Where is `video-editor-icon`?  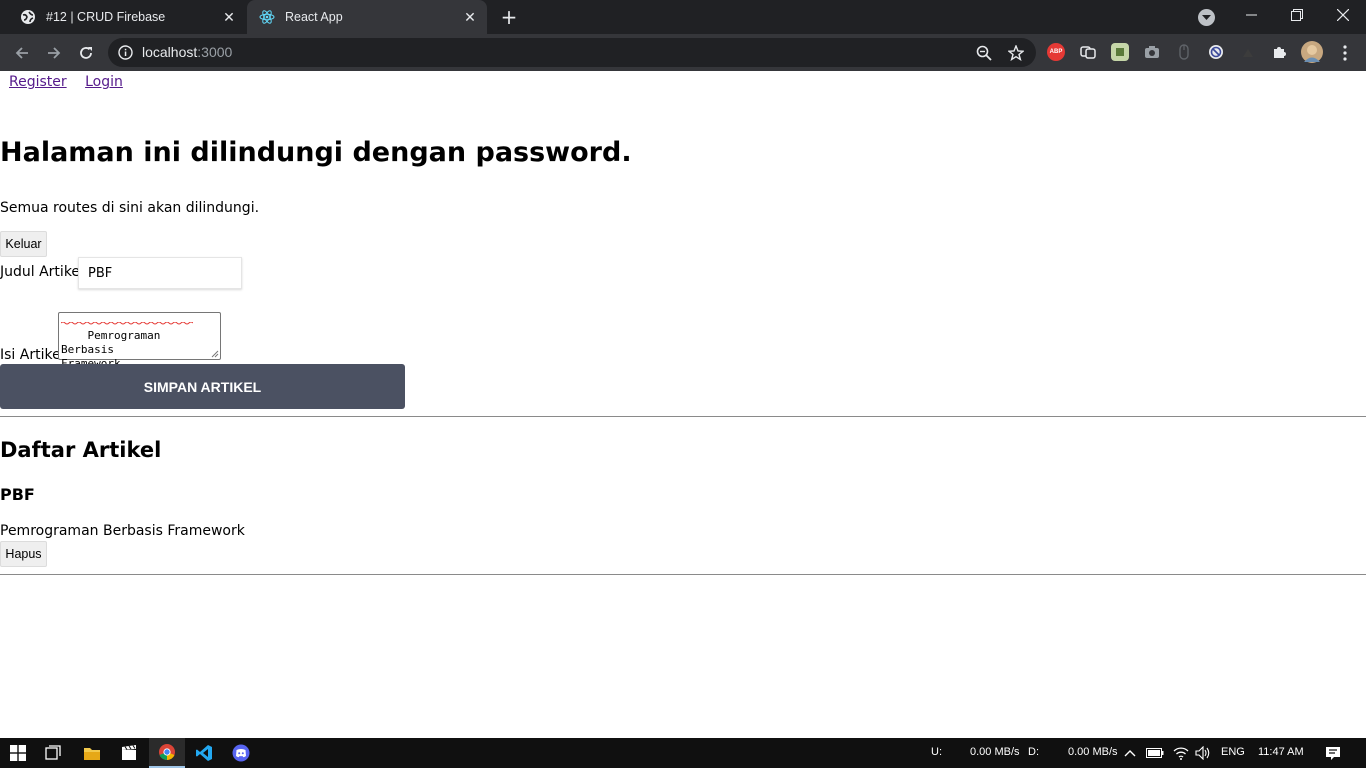 video-editor-icon is located at coordinates (129, 753).